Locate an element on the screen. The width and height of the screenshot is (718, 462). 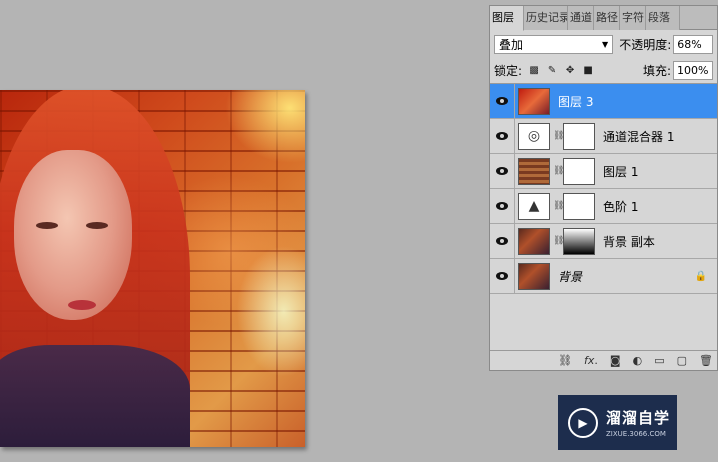
chevron-down-icon: ▼ is located at coordinates (605, 44).